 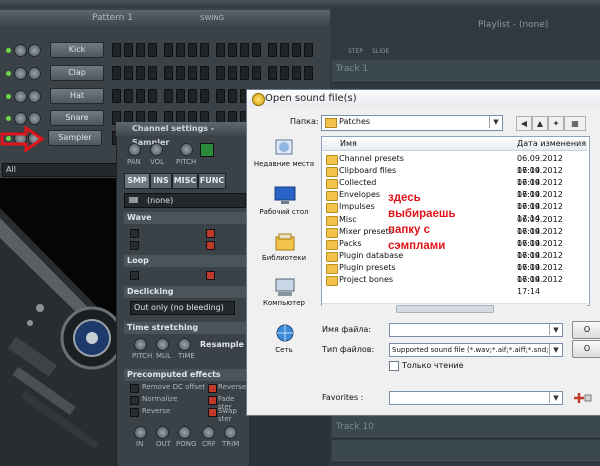 I want to click on readonly-checkbox, so click(x=394, y=366).